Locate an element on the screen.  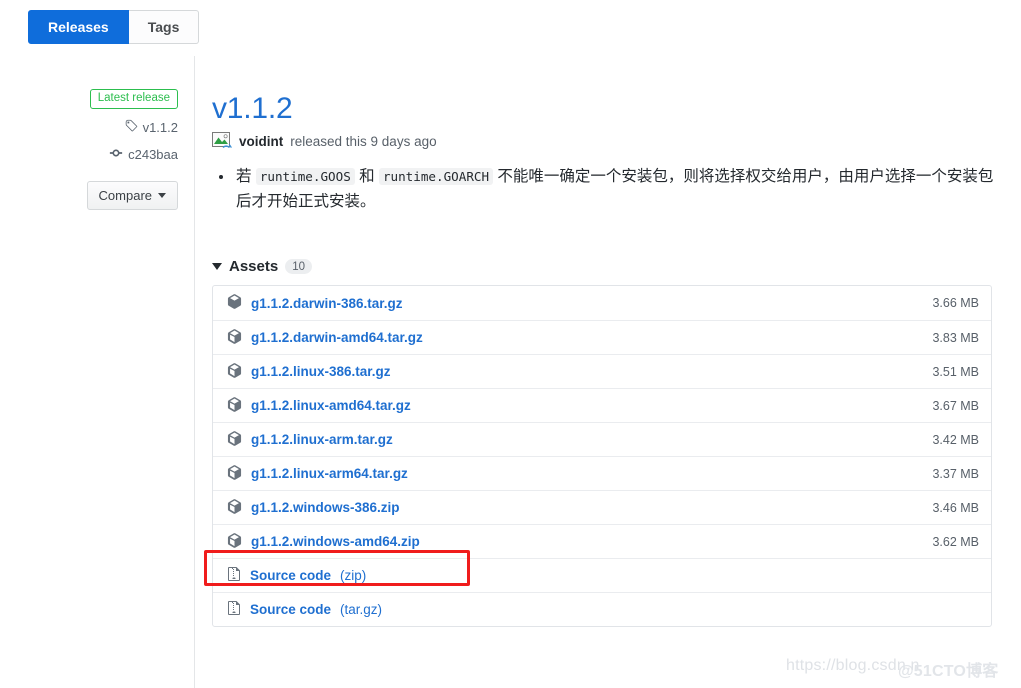
asset-row: g1.1.2.darwin-386.tar.gz 3.66 MB is located at coordinates (602, 303).